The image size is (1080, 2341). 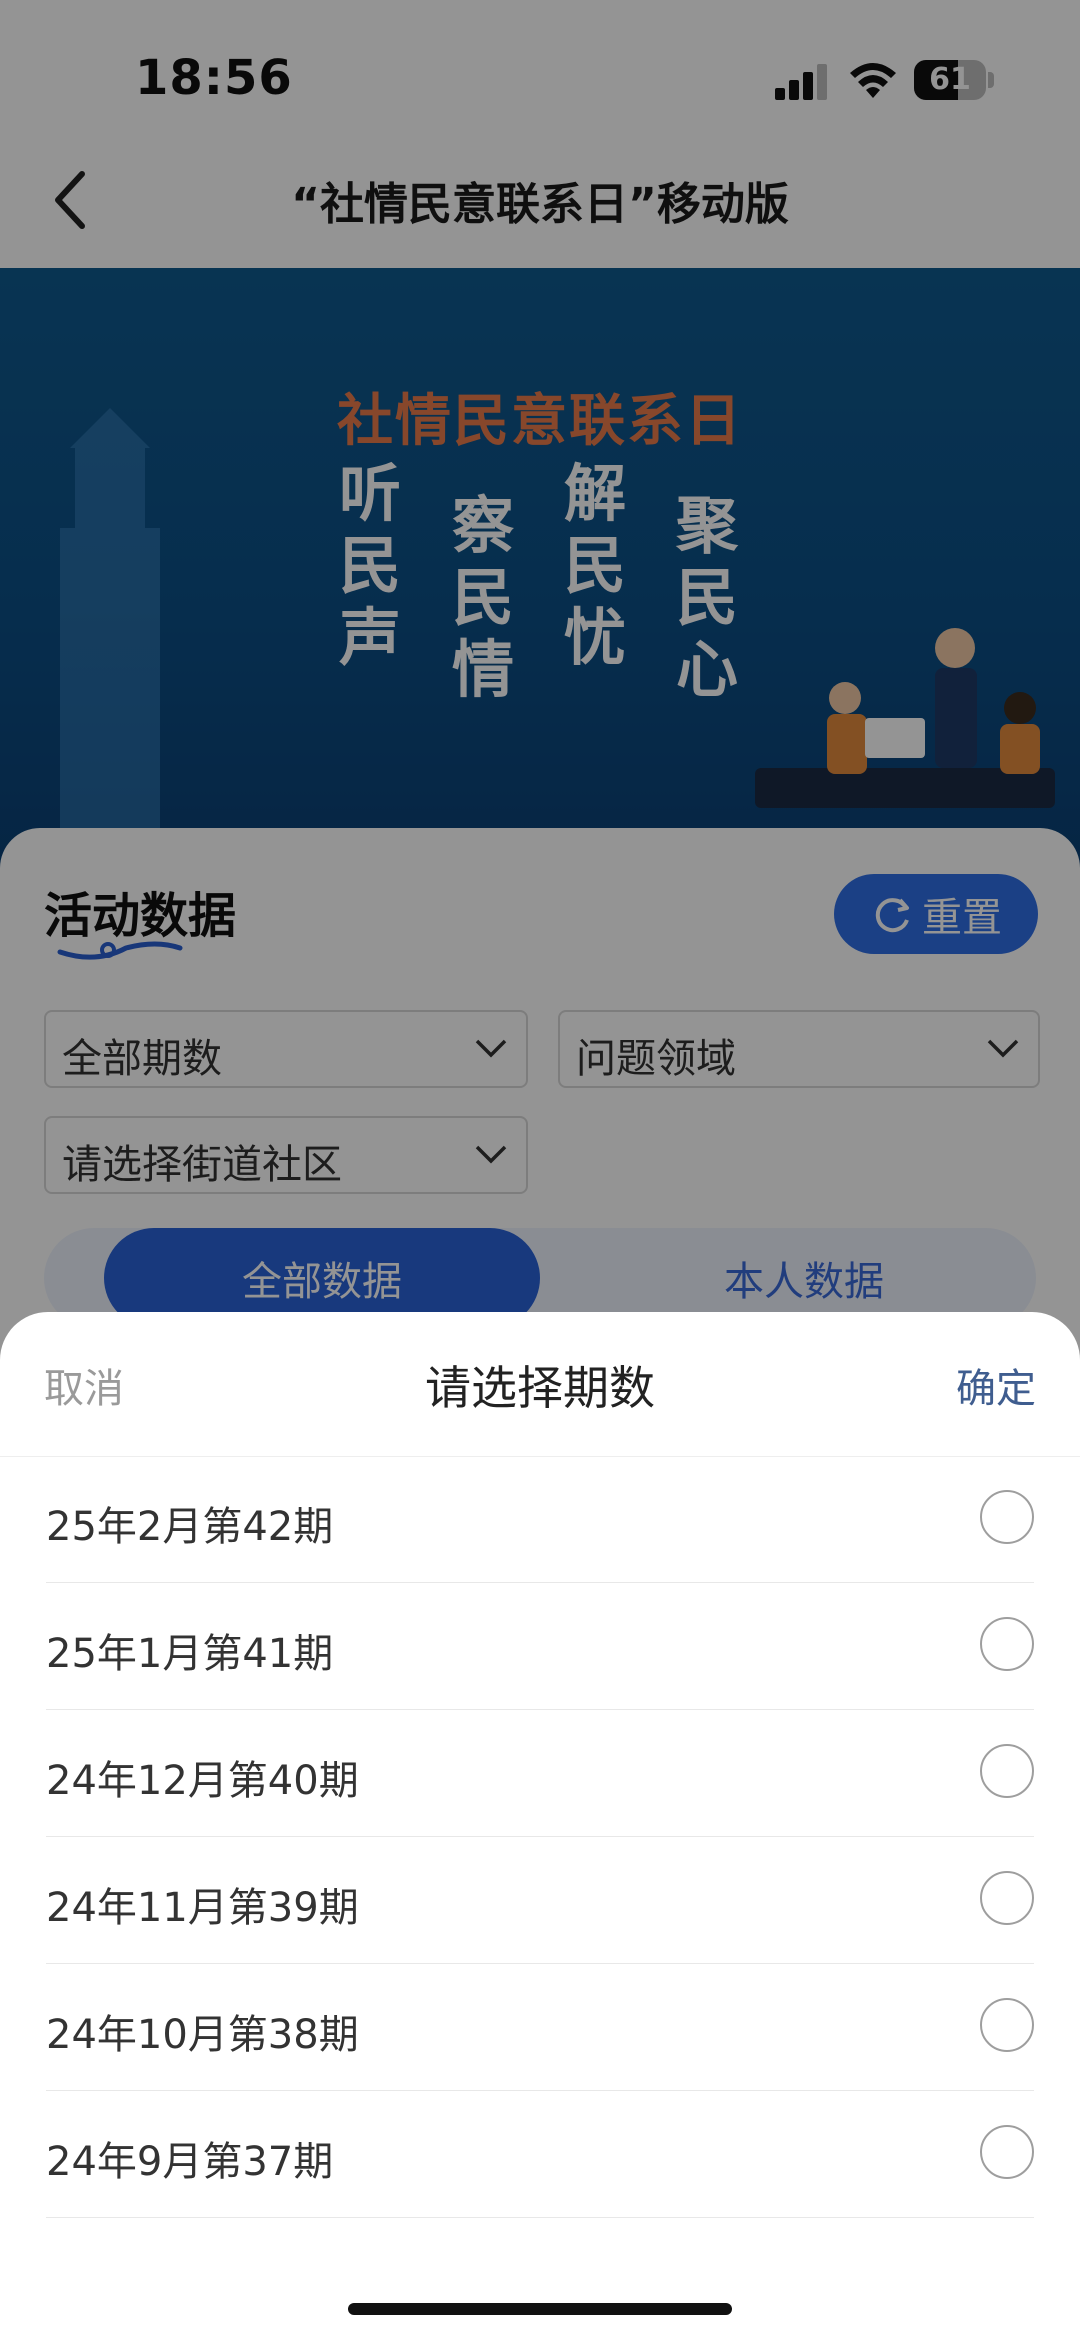 What do you see at coordinates (190, 1654) in the screenshot?
I see `period-option-label: 25年1月第41期` at bounding box center [190, 1654].